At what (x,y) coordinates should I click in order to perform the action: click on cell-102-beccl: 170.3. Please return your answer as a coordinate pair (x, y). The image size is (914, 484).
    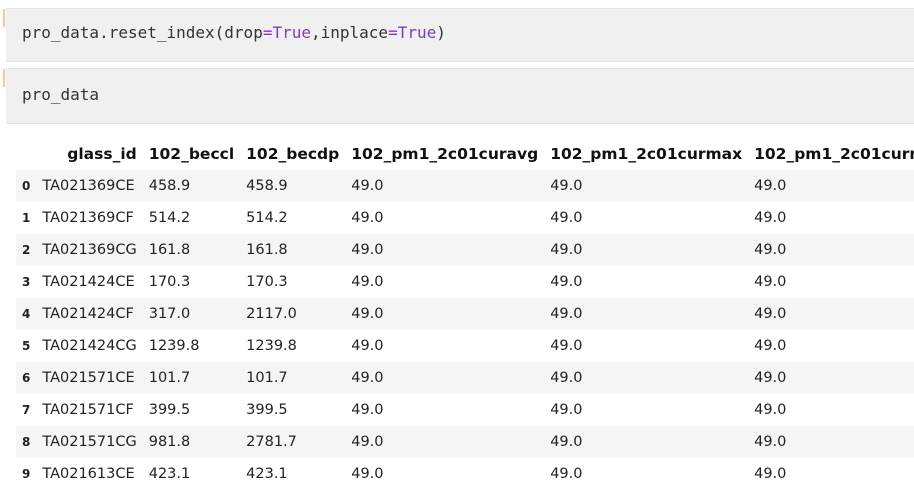
    Looking at the image, I should click on (169, 282).